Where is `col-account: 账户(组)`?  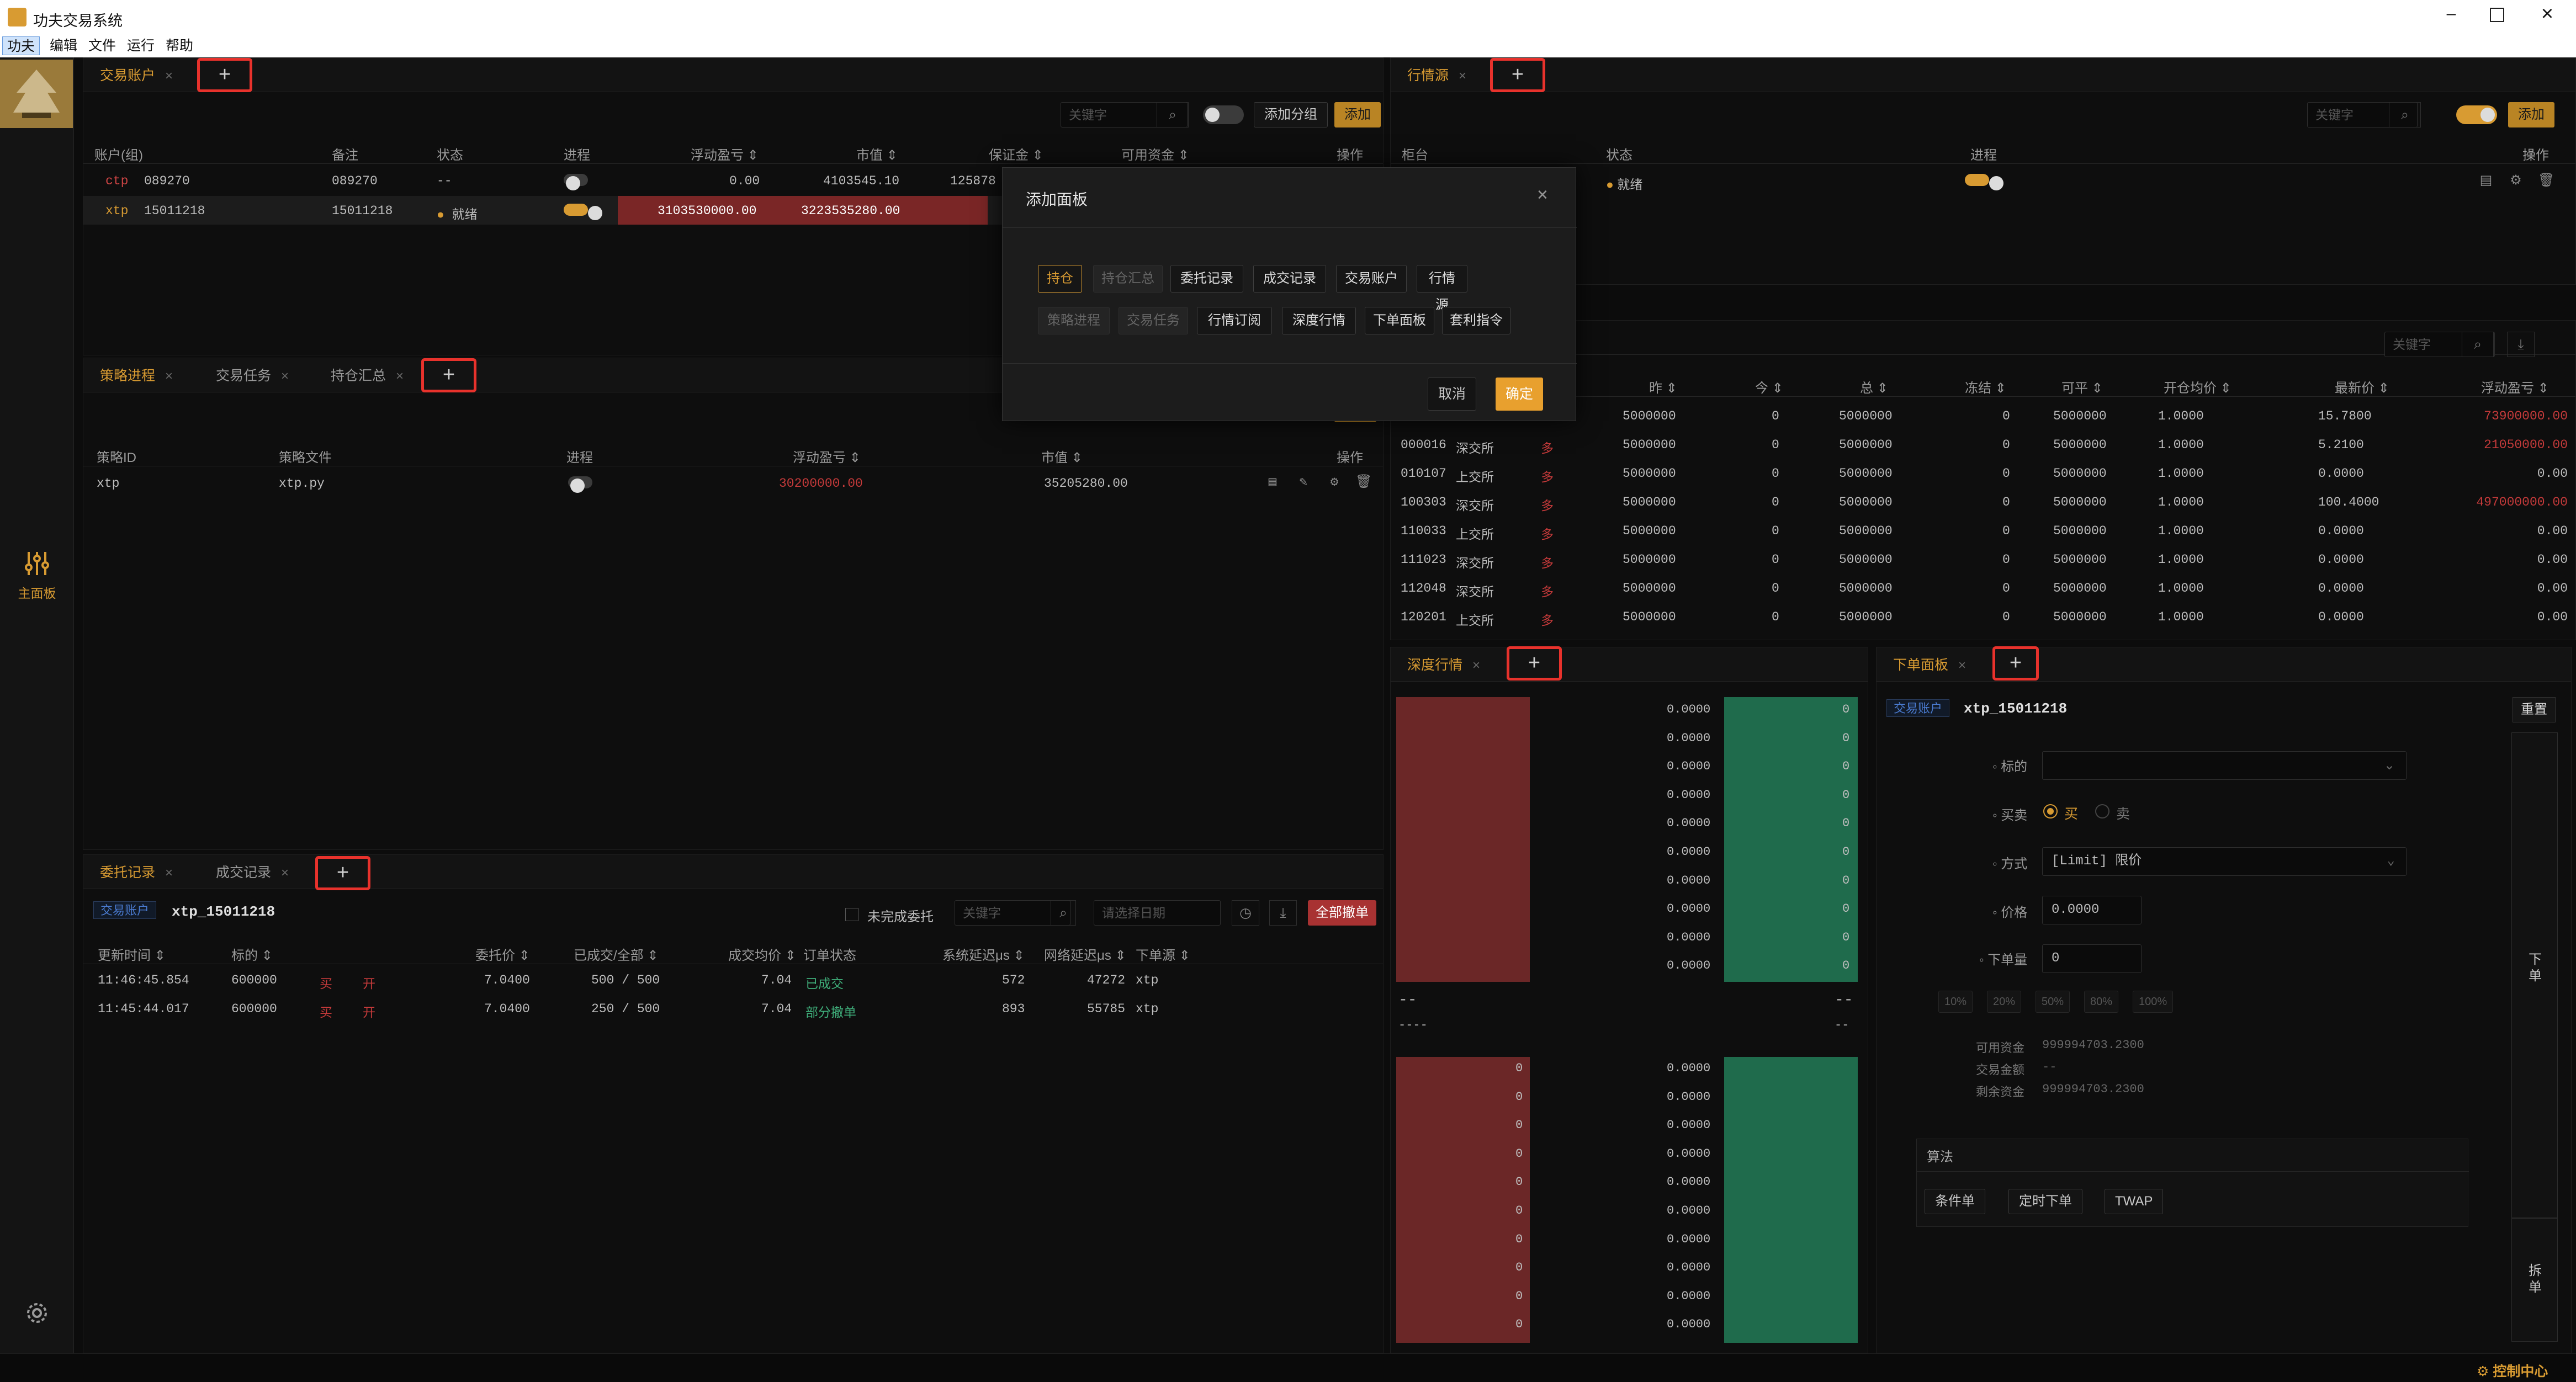 col-account: 账户(组) is located at coordinates (118, 153).